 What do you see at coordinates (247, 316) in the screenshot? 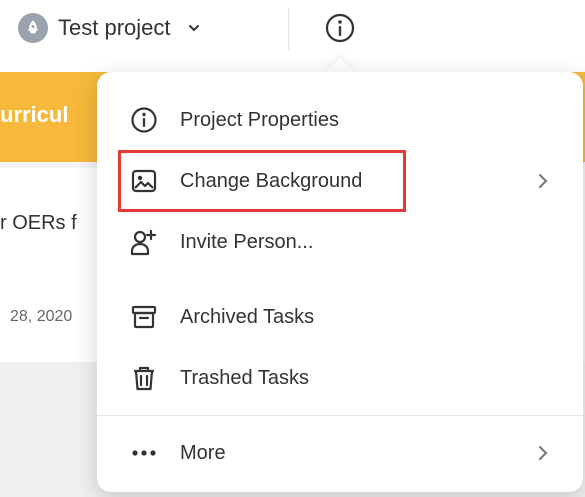
I see `menu-item-label: Archived Tasks` at bounding box center [247, 316].